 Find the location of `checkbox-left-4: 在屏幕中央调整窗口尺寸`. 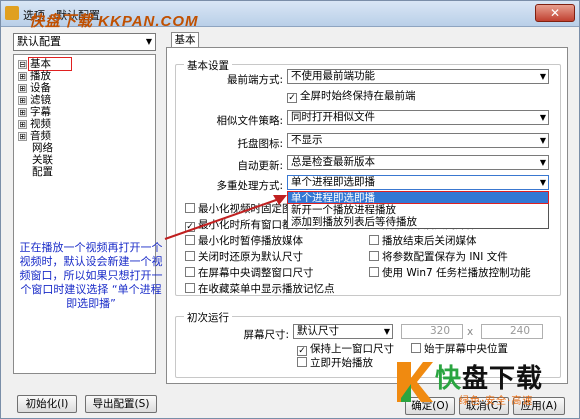

checkbox-left-4: 在屏幕中央调整窗口尺寸 is located at coordinates (249, 273).